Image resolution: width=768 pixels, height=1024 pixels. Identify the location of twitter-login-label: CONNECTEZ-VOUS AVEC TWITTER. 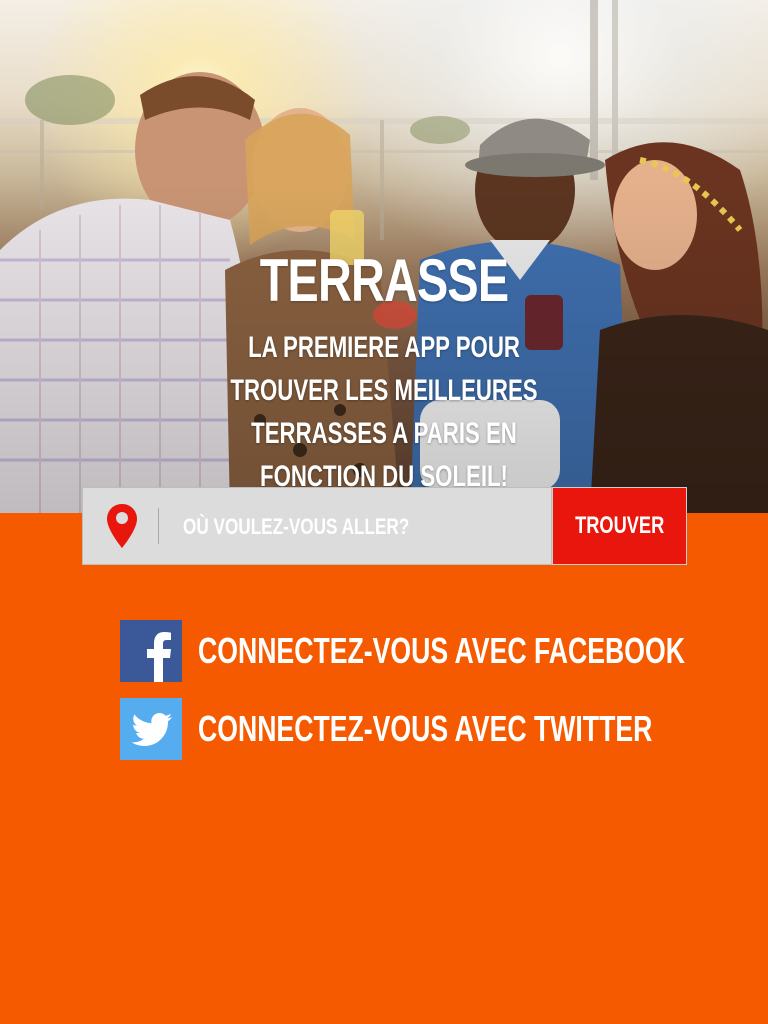
(425, 728).